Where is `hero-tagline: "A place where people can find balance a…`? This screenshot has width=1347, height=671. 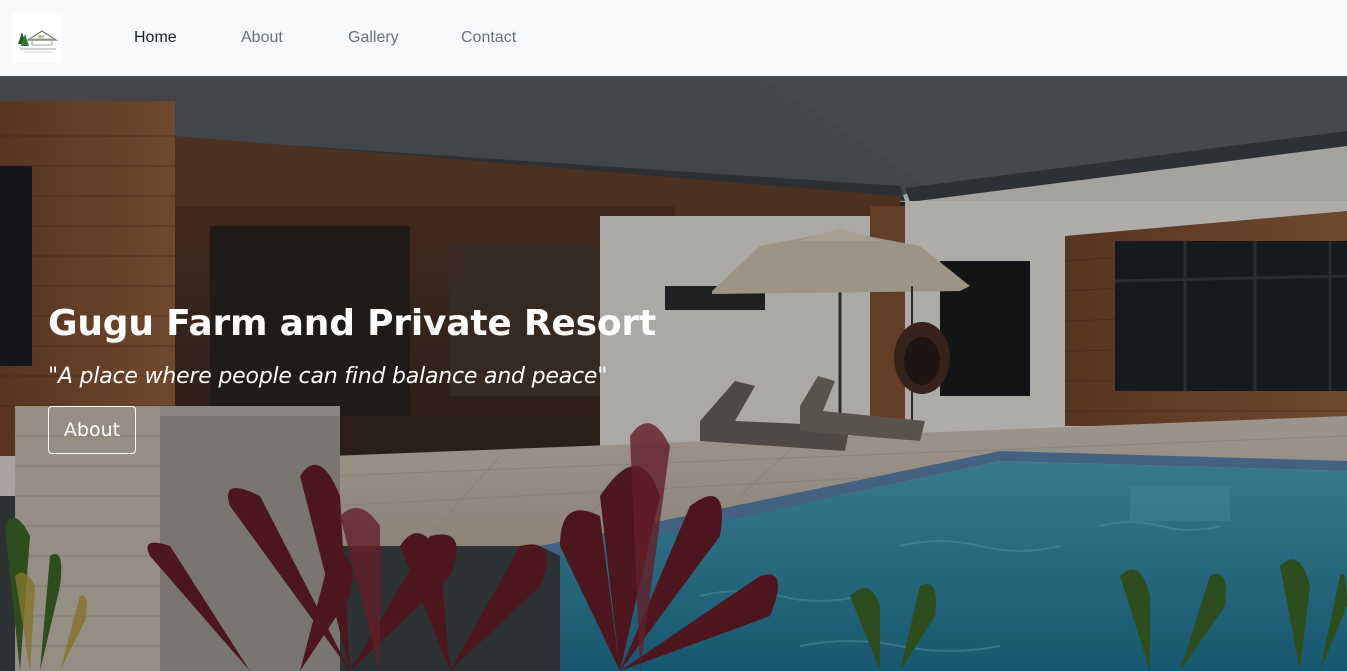
hero-tagline: "A place where people can find balance a… is located at coordinates (328, 376).